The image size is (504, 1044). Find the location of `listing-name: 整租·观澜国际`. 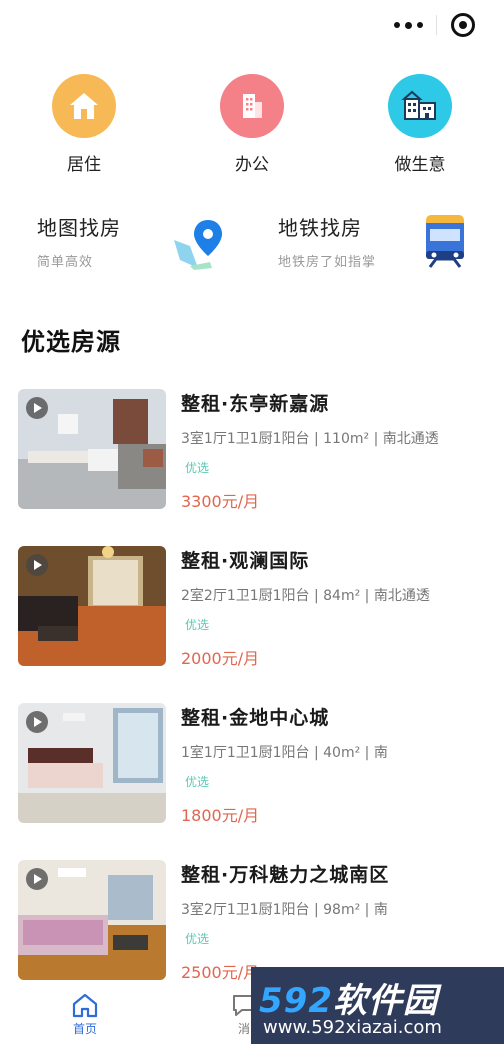

listing-name: 整租·观澜国际 is located at coordinates (245, 561).